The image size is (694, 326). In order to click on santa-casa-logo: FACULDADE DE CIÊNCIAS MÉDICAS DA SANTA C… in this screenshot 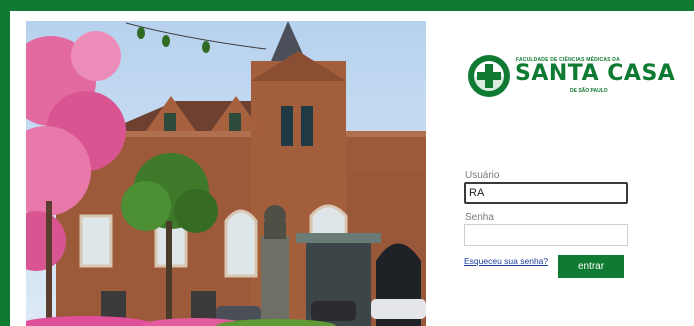, I will do `click(570, 76)`.